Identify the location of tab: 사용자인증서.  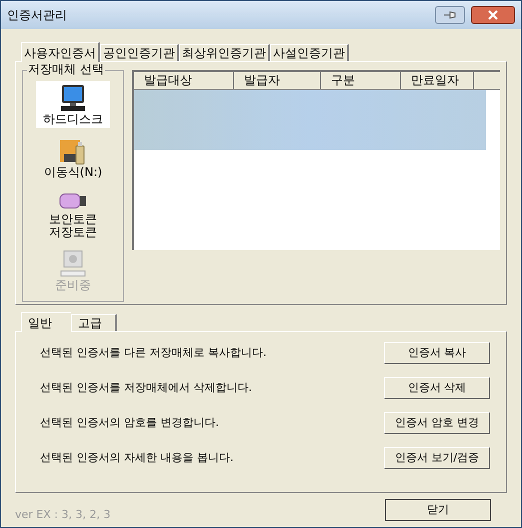
(60, 52).